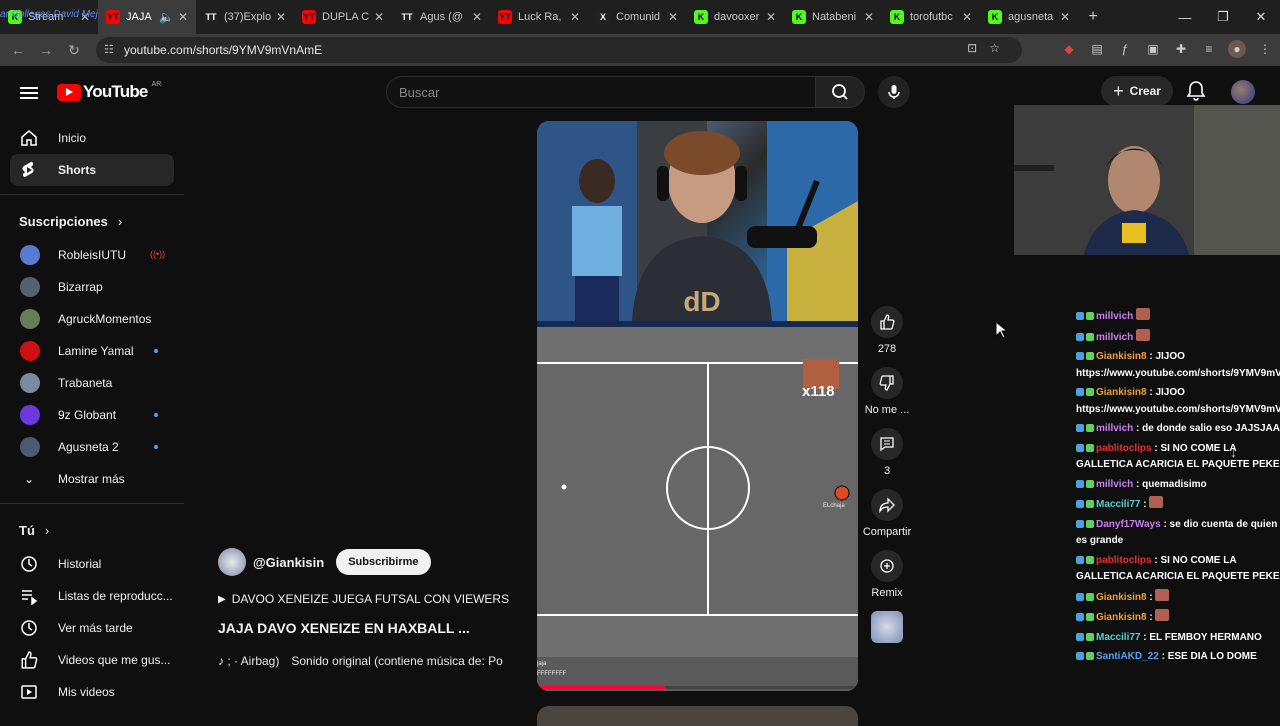 The image size is (1280, 726). Describe the element at coordinates (92, 287) in the screenshot. I see `sidebar-item: Bizarrap` at that location.